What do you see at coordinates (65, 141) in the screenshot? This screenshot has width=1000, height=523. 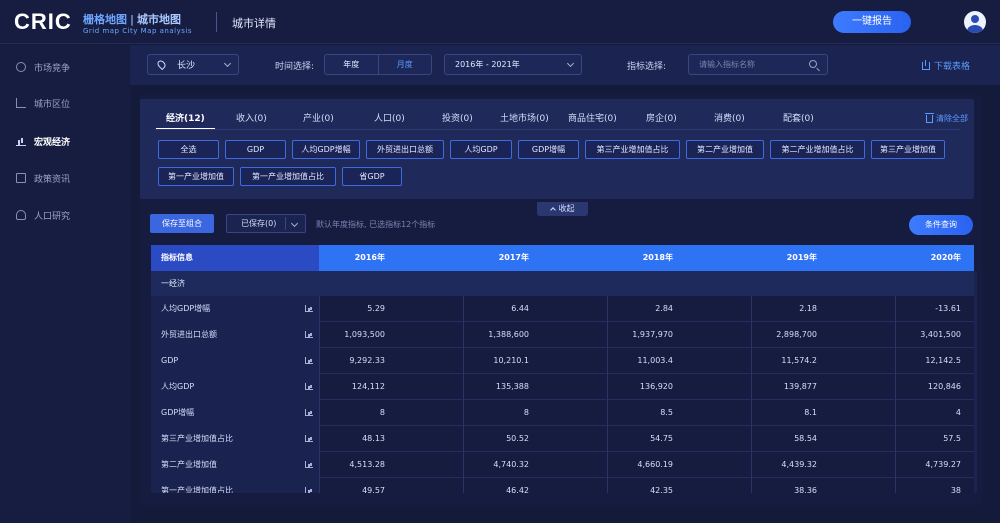 I see `sidebar-item-macro-economy: 宏观经济` at bounding box center [65, 141].